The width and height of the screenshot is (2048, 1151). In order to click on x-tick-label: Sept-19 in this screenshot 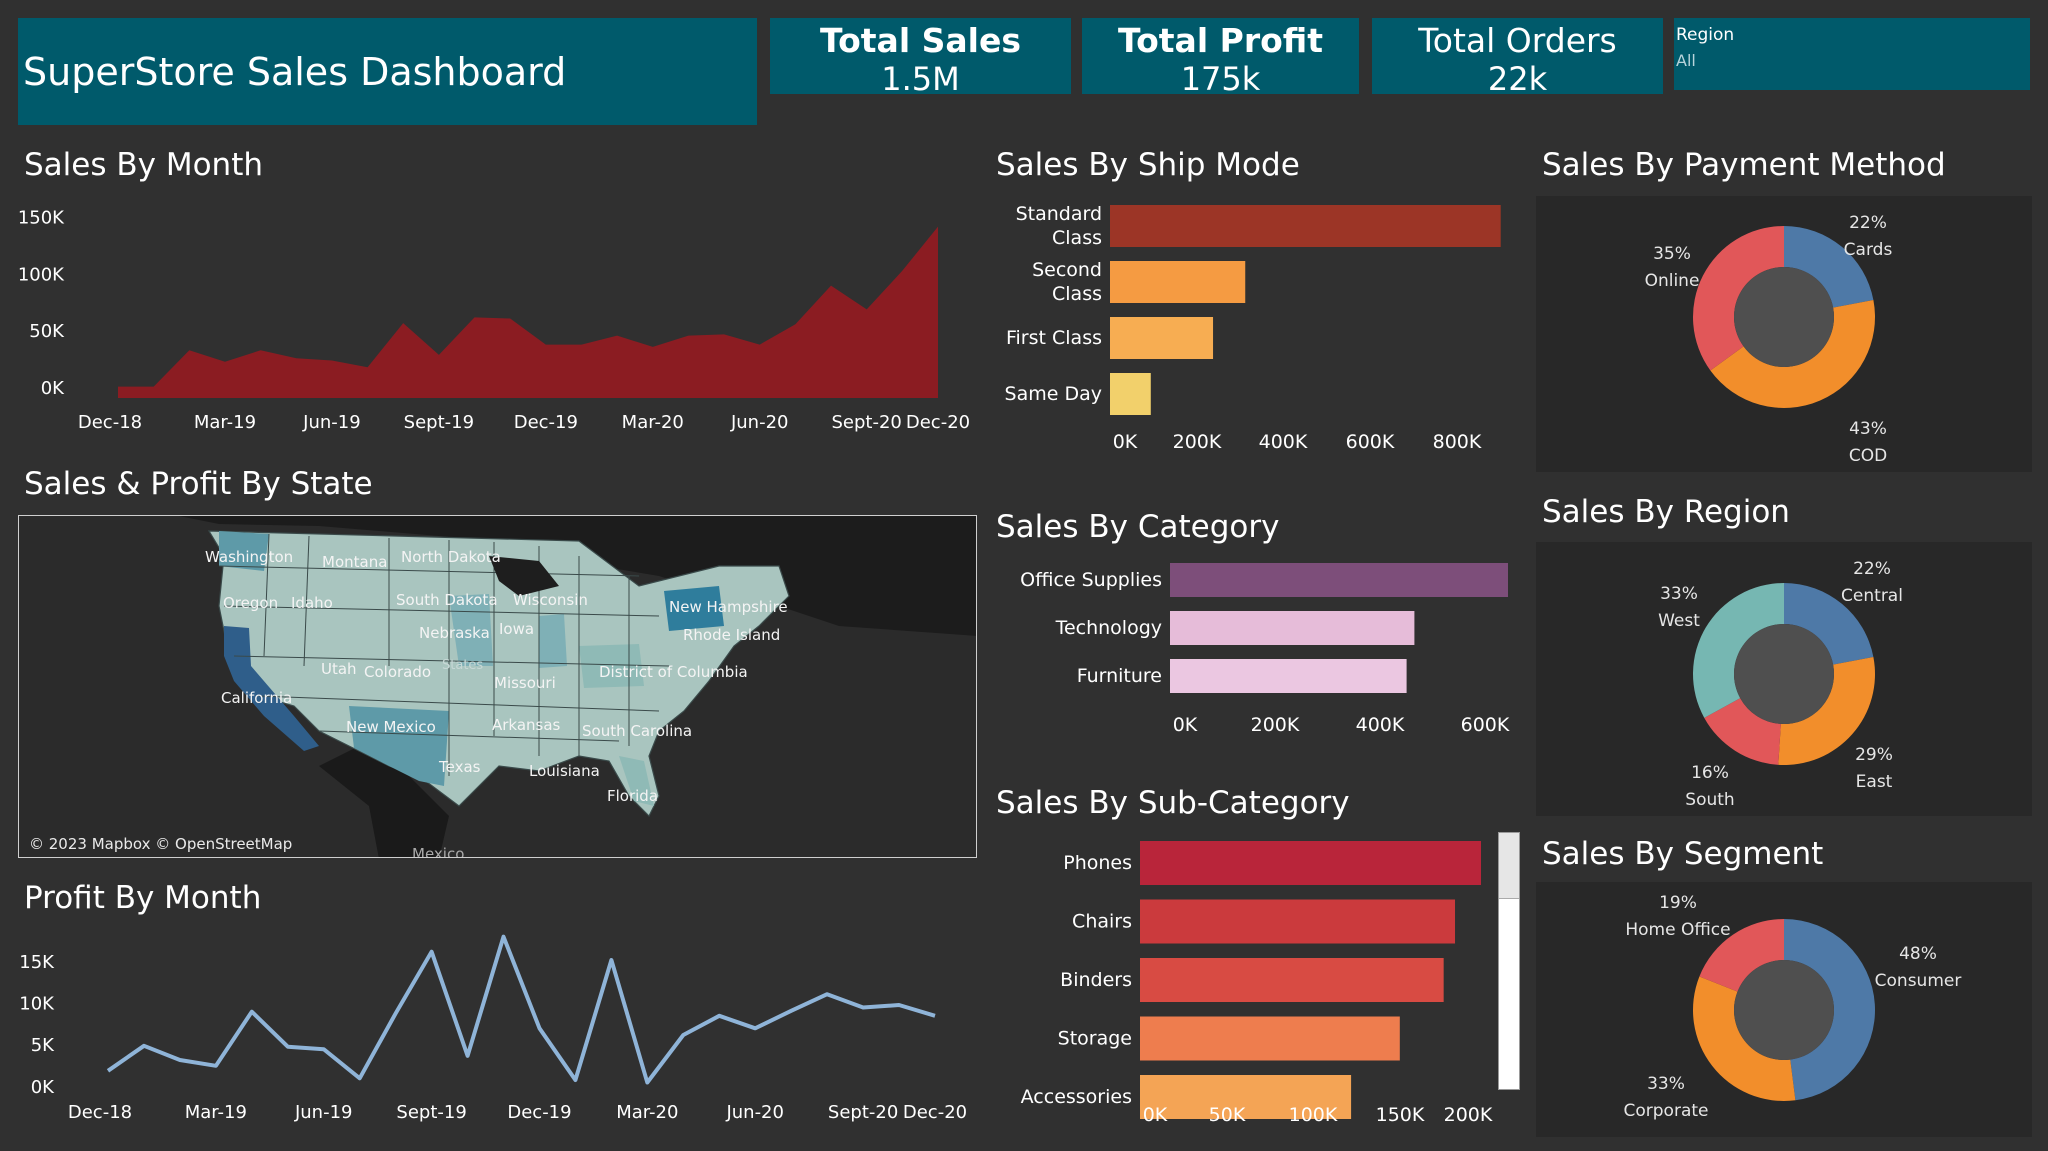, I will do `click(439, 422)`.